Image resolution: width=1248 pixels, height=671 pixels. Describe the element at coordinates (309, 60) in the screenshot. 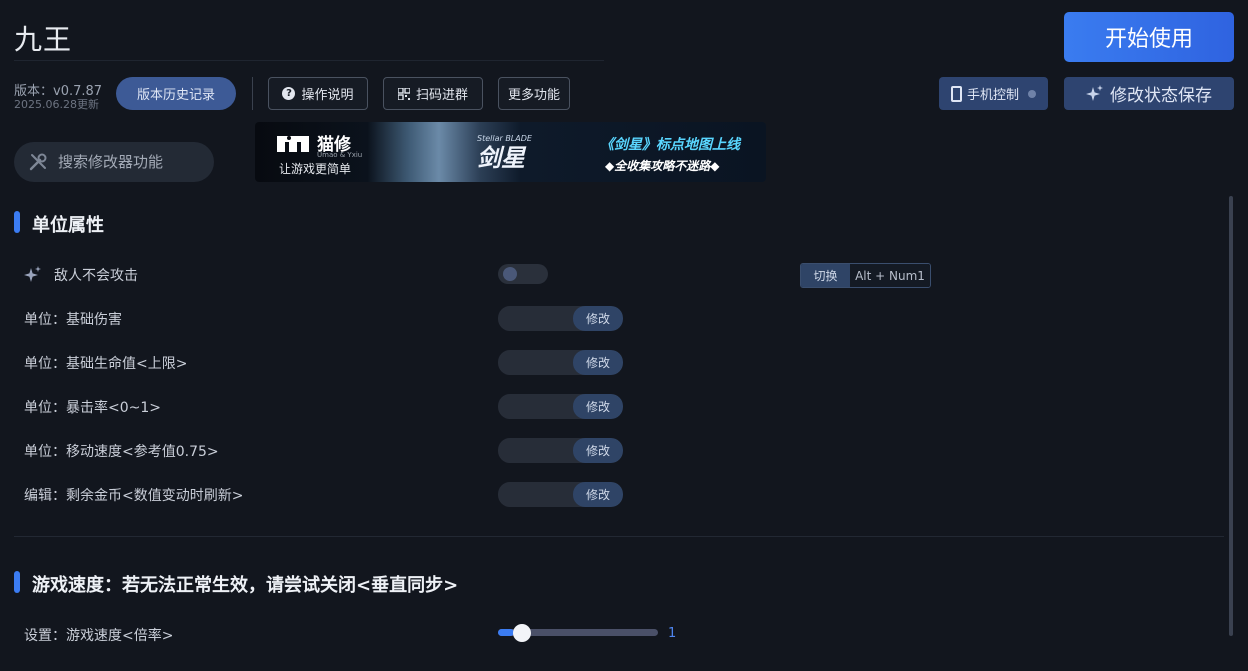

I see `title-divider` at that location.